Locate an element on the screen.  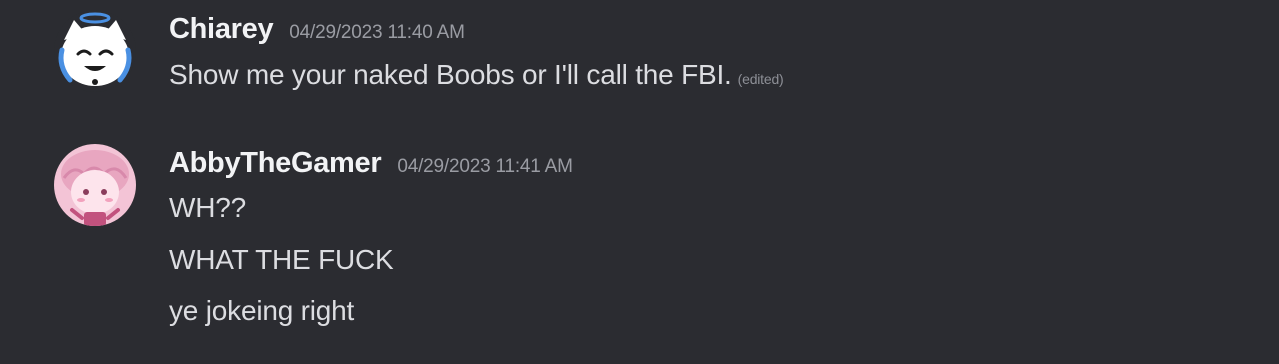
pink-anime-avatar-icon is located at coordinates (95, 185).